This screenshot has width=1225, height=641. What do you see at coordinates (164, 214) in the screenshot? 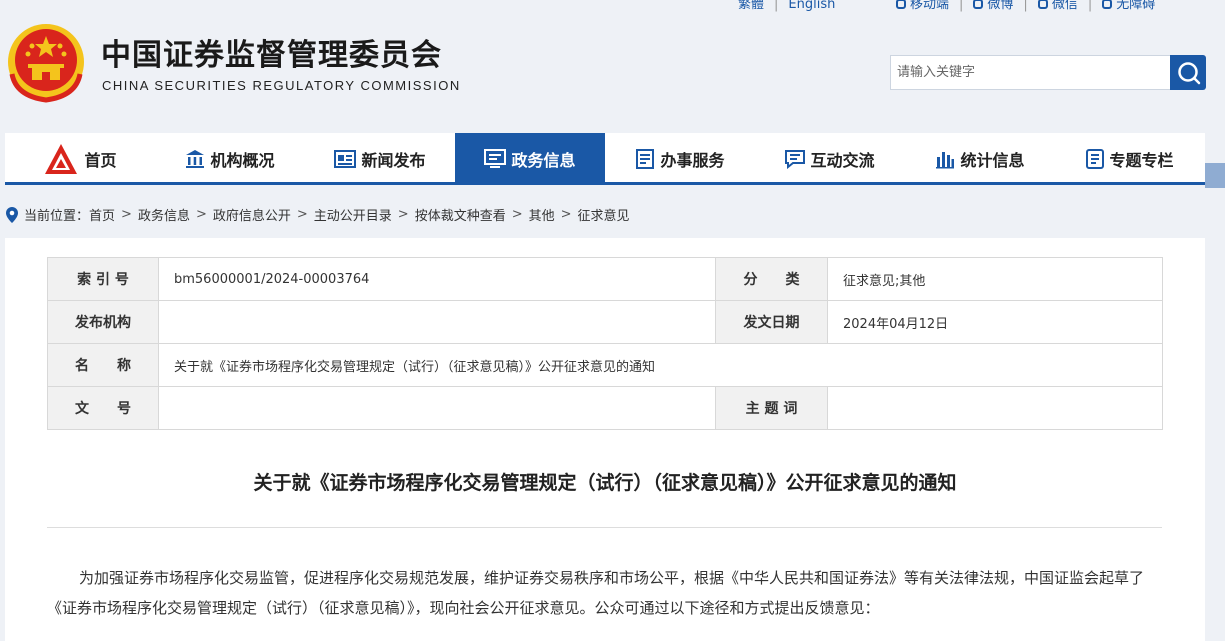
I see `breadcrumb-item: 政务信息` at bounding box center [164, 214].